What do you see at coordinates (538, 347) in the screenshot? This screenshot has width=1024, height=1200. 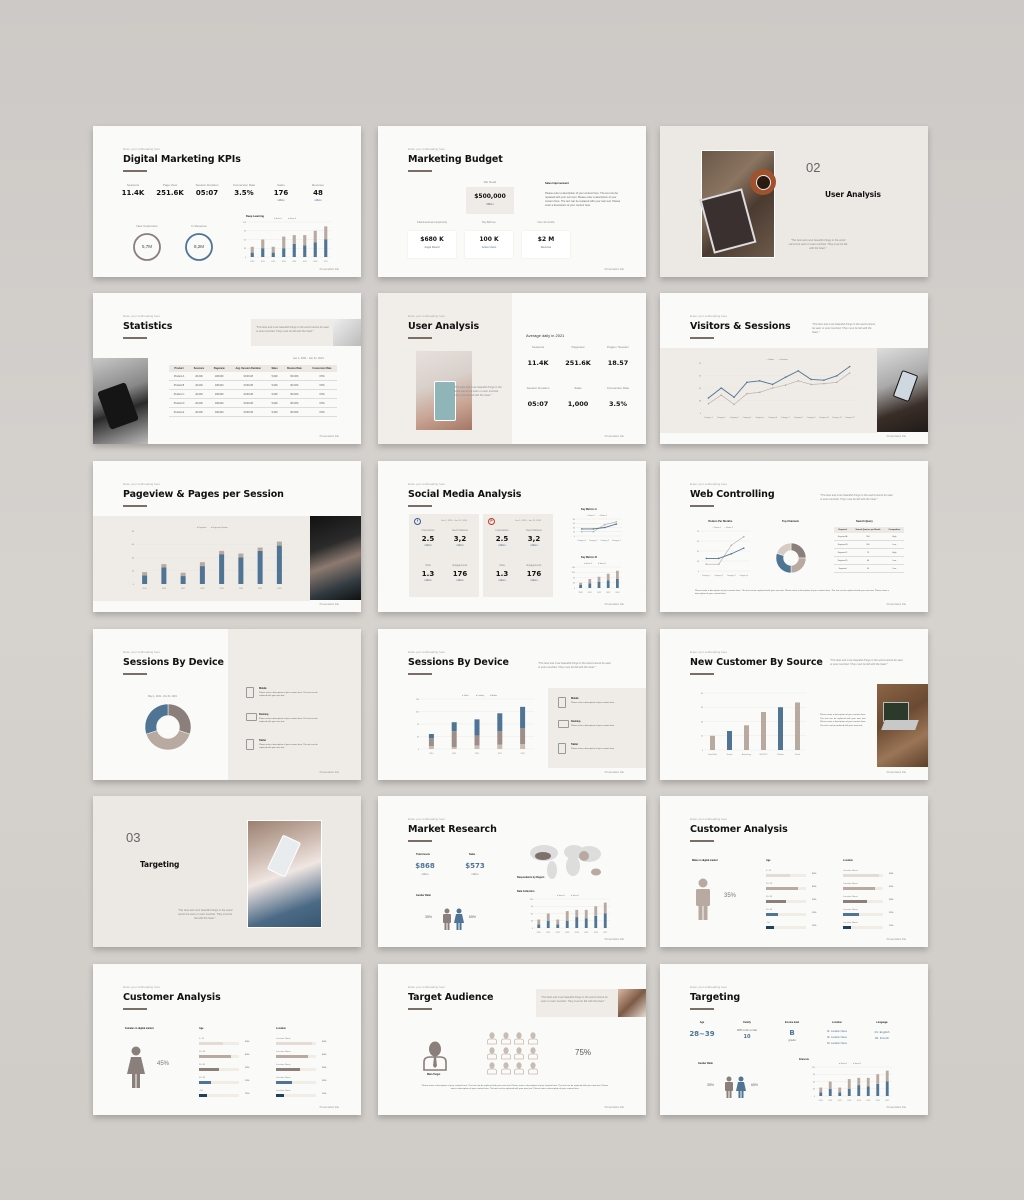 I see `stat-label: Sessions` at bounding box center [538, 347].